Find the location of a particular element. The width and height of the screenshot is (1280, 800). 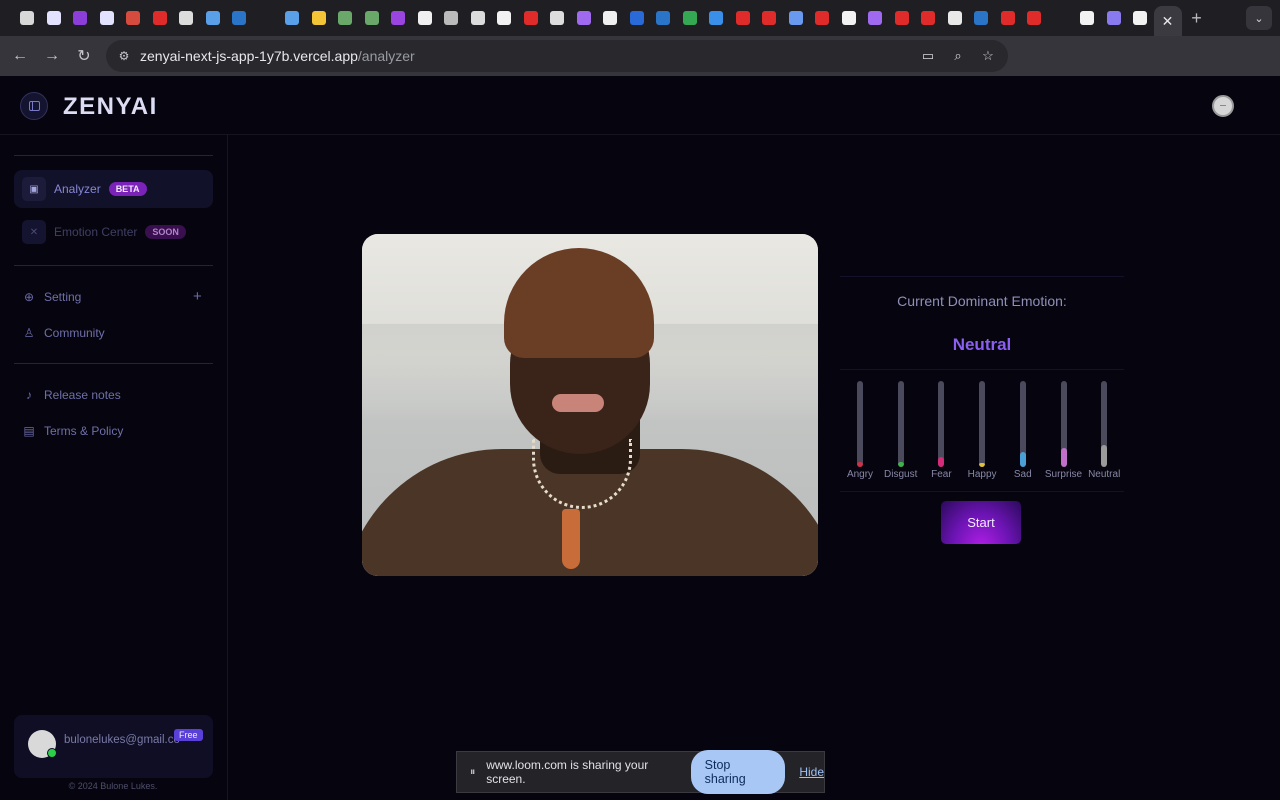

dominant-emotion: Neutral is located at coordinates (982, 344).